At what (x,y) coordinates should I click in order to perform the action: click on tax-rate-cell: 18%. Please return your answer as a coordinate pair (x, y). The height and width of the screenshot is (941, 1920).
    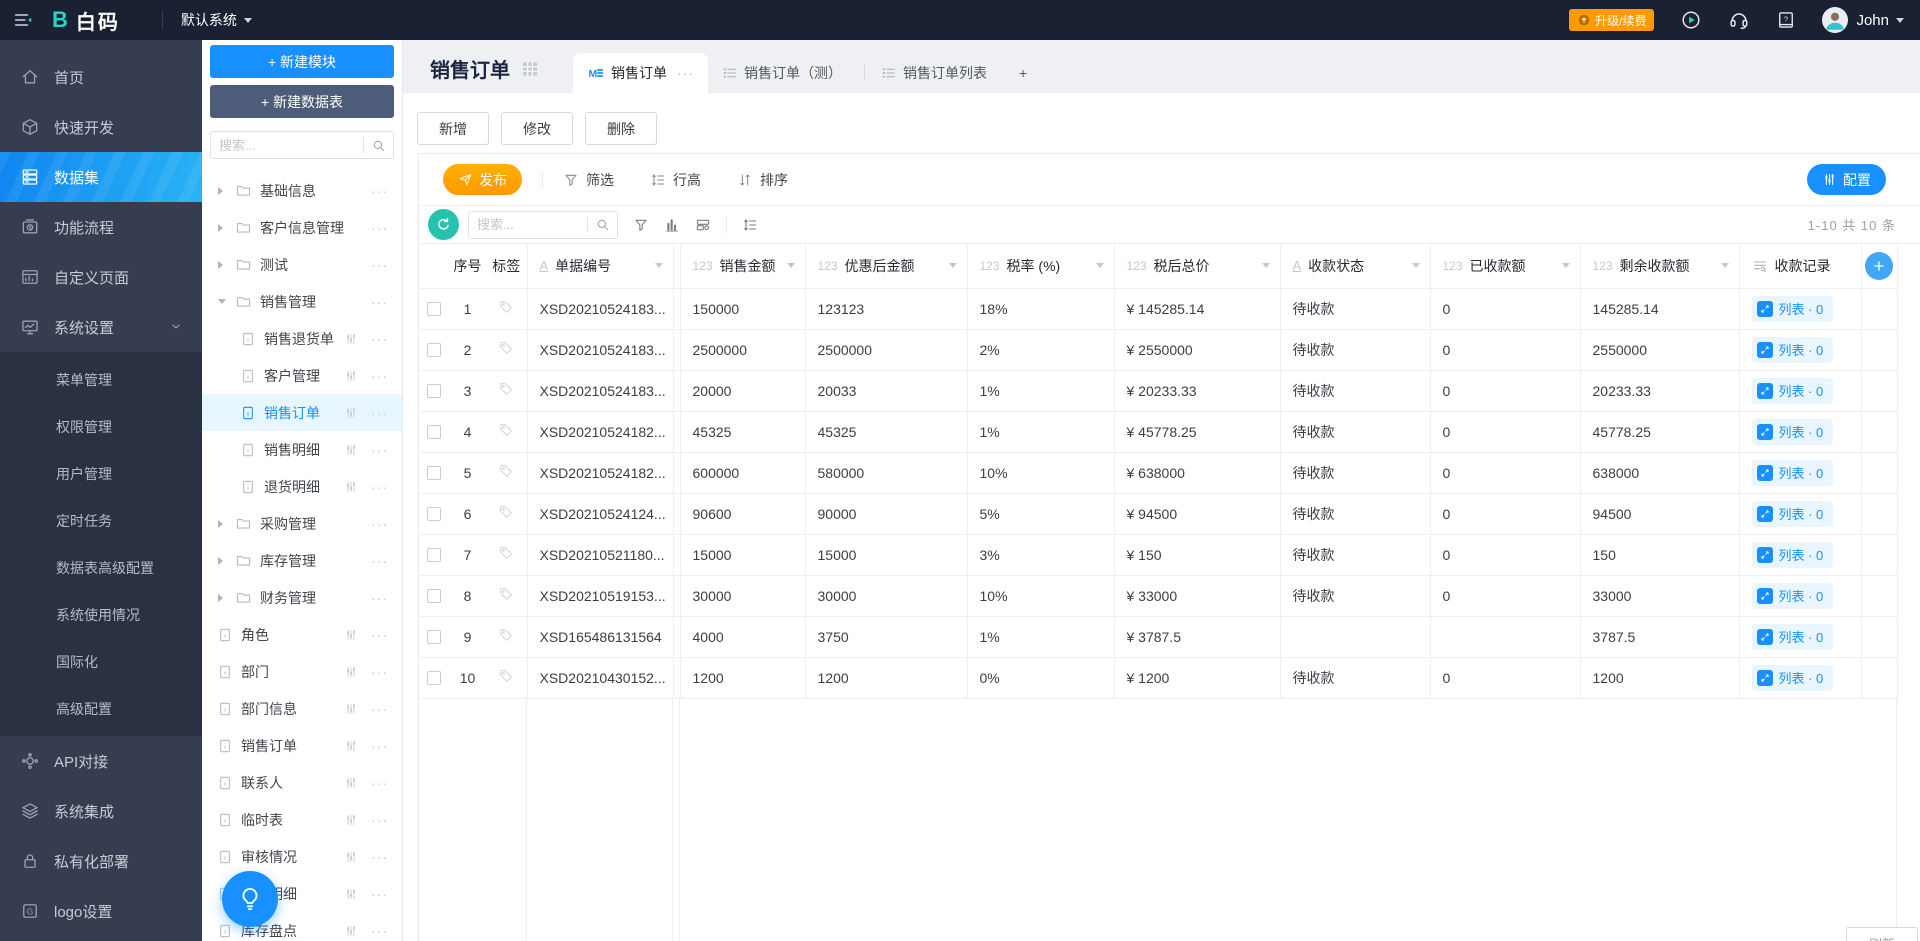
    Looking at the image, I should click on (1041, 309).